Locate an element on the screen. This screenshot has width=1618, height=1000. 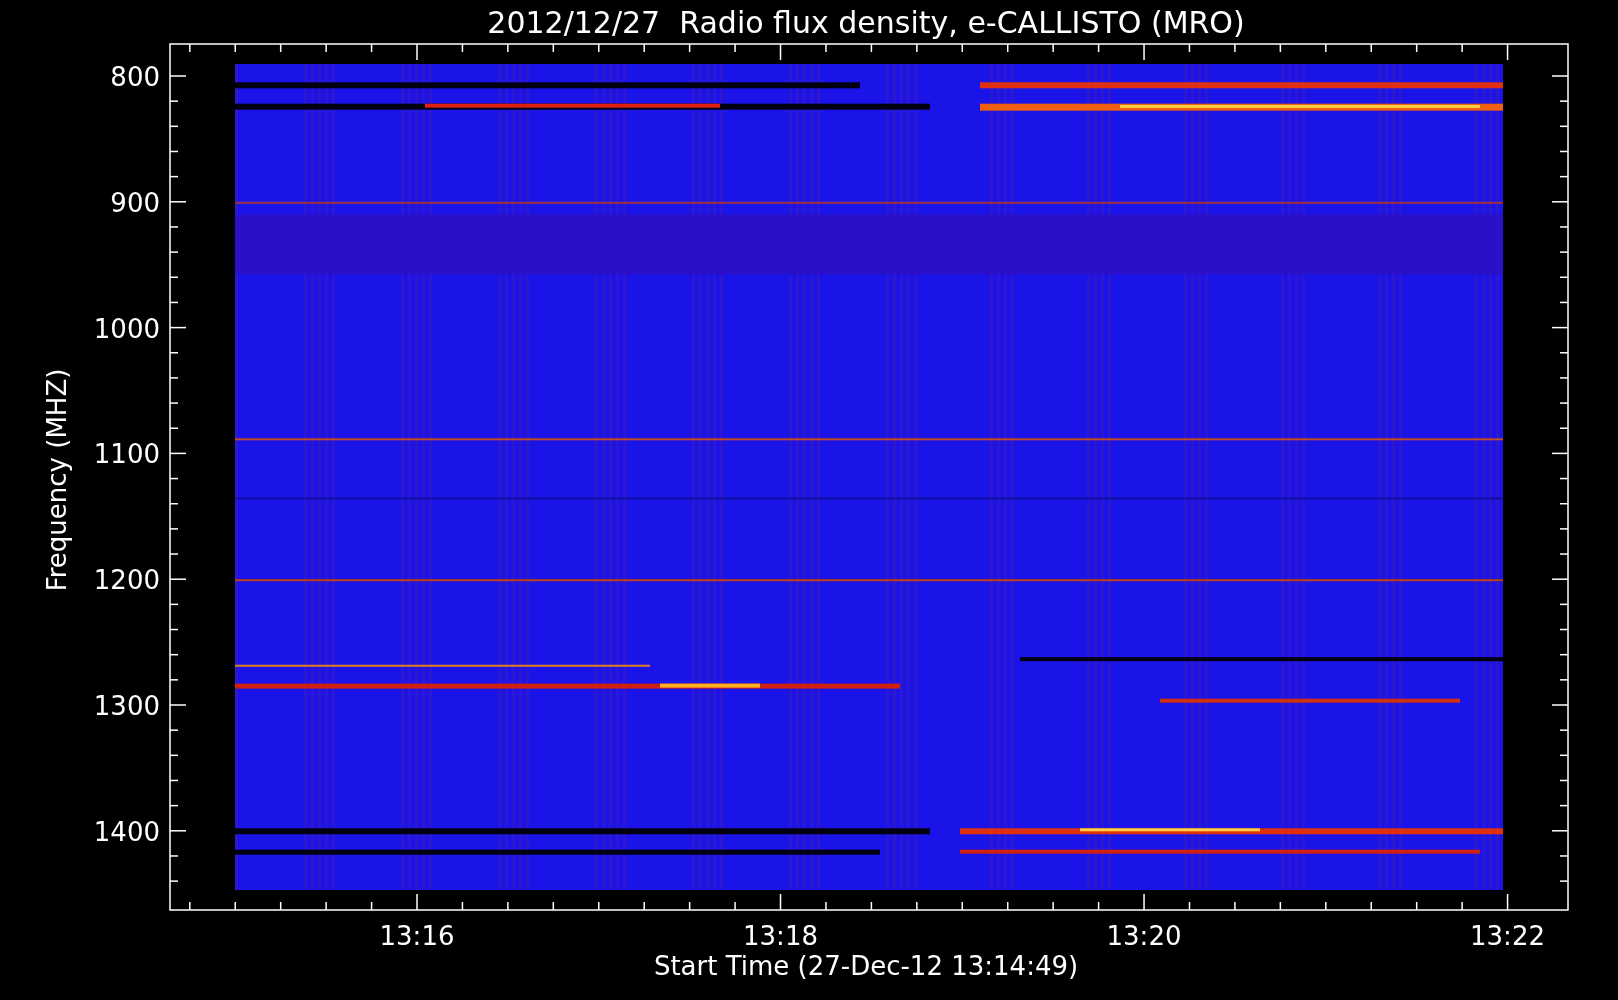
y-tick-label: 1200 is located at coordinates (126, 580).